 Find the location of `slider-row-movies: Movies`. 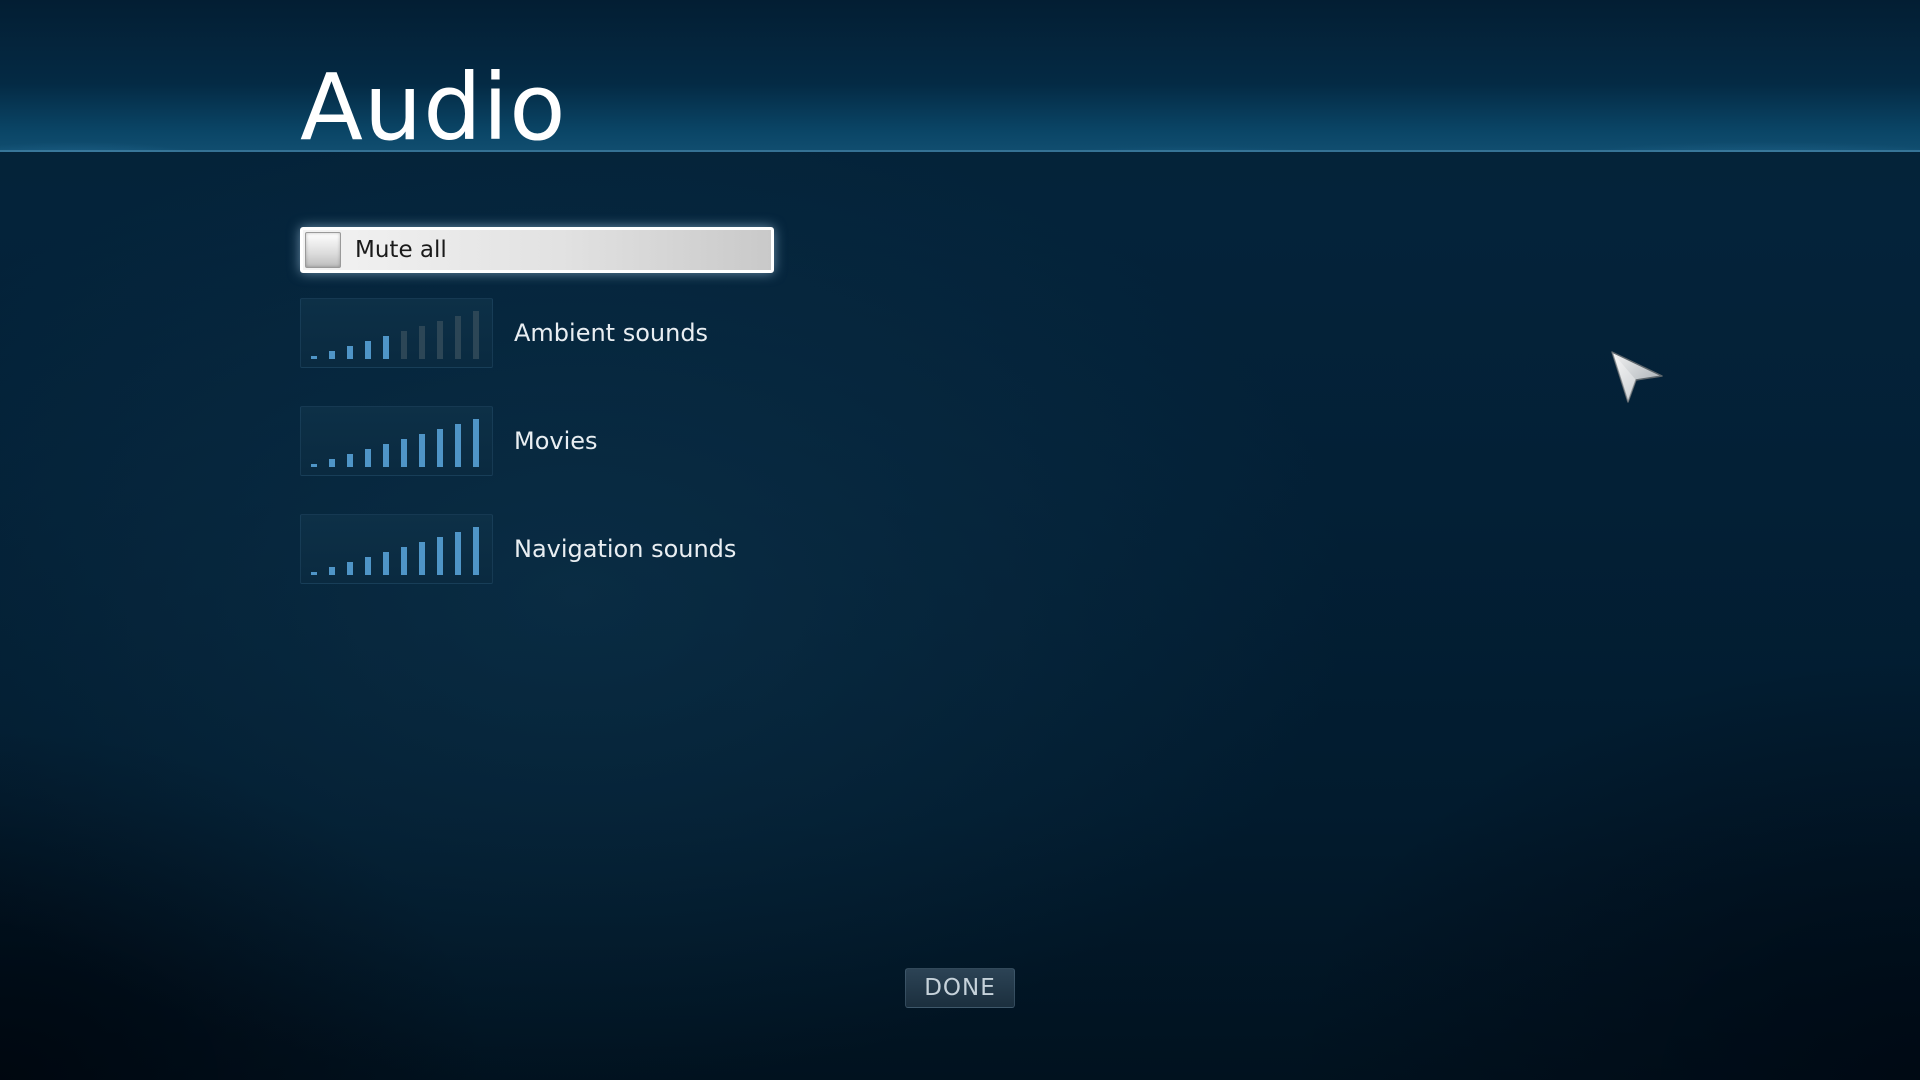

slider-row-movies: Movies is located at coordinates (449, 441).